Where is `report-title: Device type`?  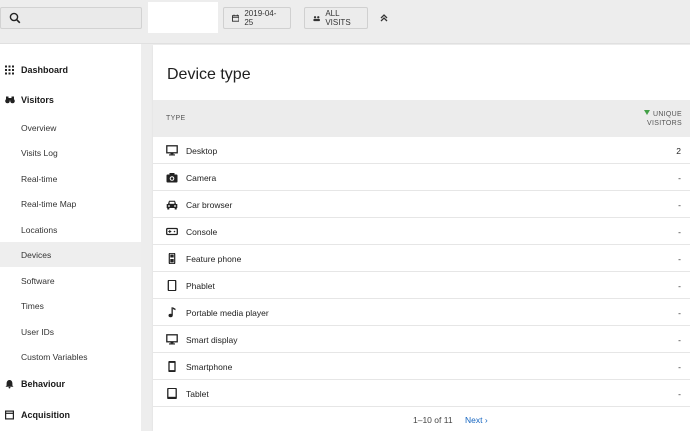 report-title: Device type is located at coordinates (209, 74).